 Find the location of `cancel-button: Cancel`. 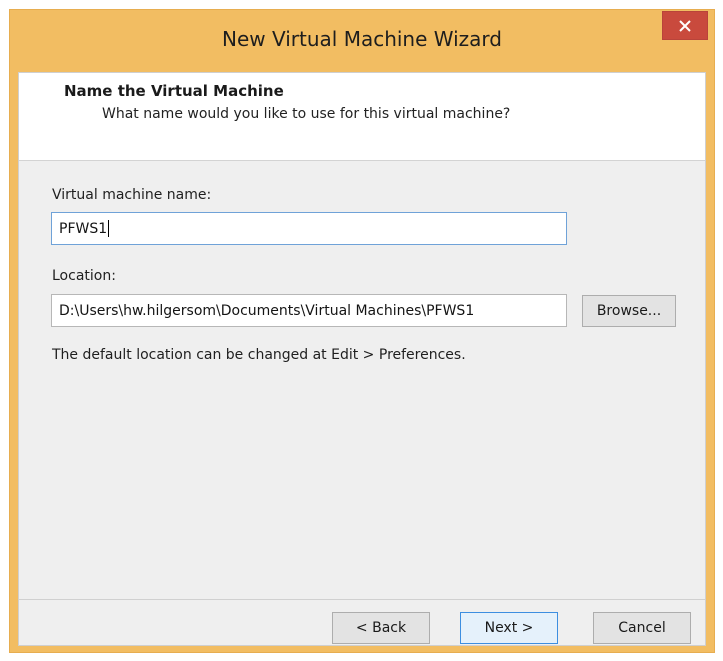

cancel-button: Cancel is located at coordinates (642, 628).